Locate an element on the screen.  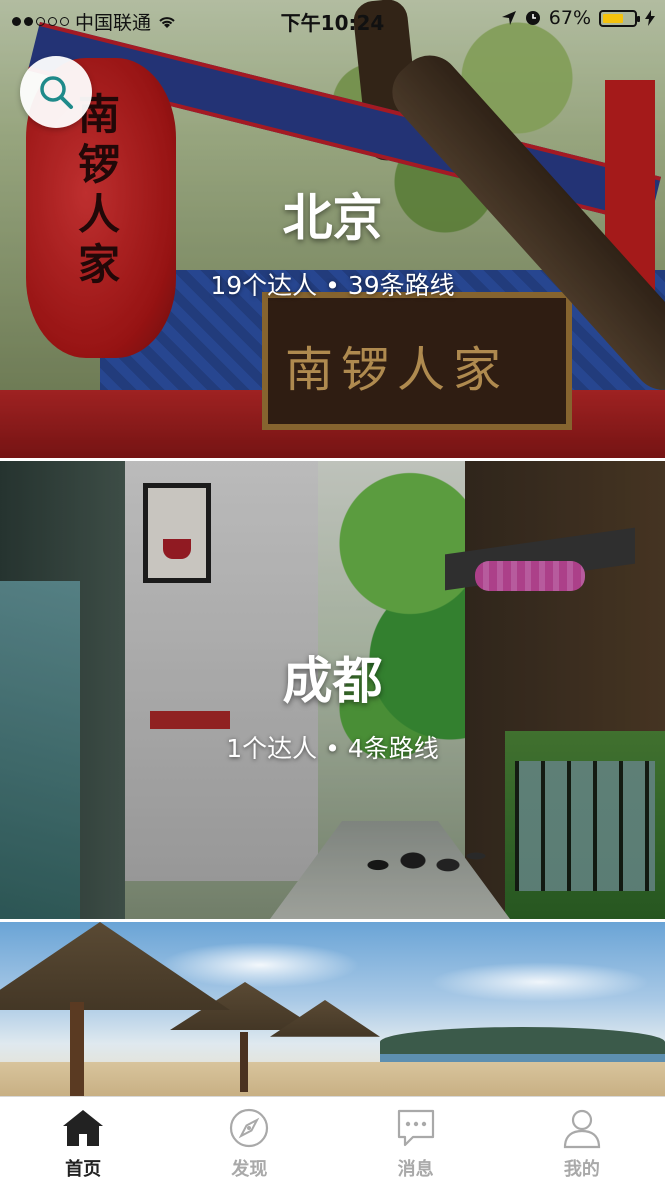
battery-percent: 67% is located at coordinates (569, 18).